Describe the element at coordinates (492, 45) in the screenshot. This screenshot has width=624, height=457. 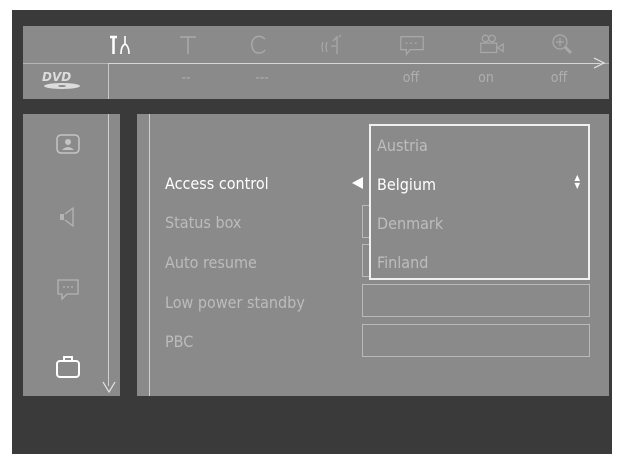
I see `angle-camera-icon` at that location.